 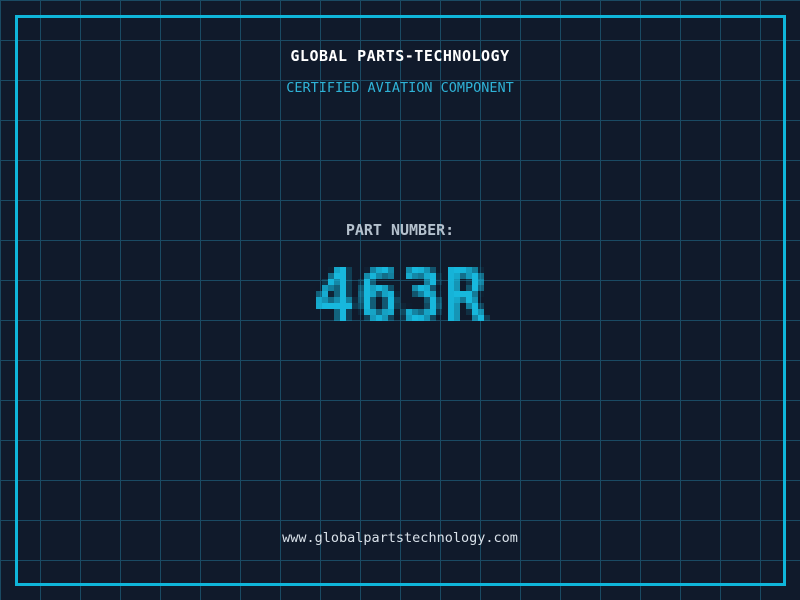 What do you see at coordinates (400, 230) in the screenshot?
I see `part-number-label: PART NUMBER:` at bounding box center [400, 230].